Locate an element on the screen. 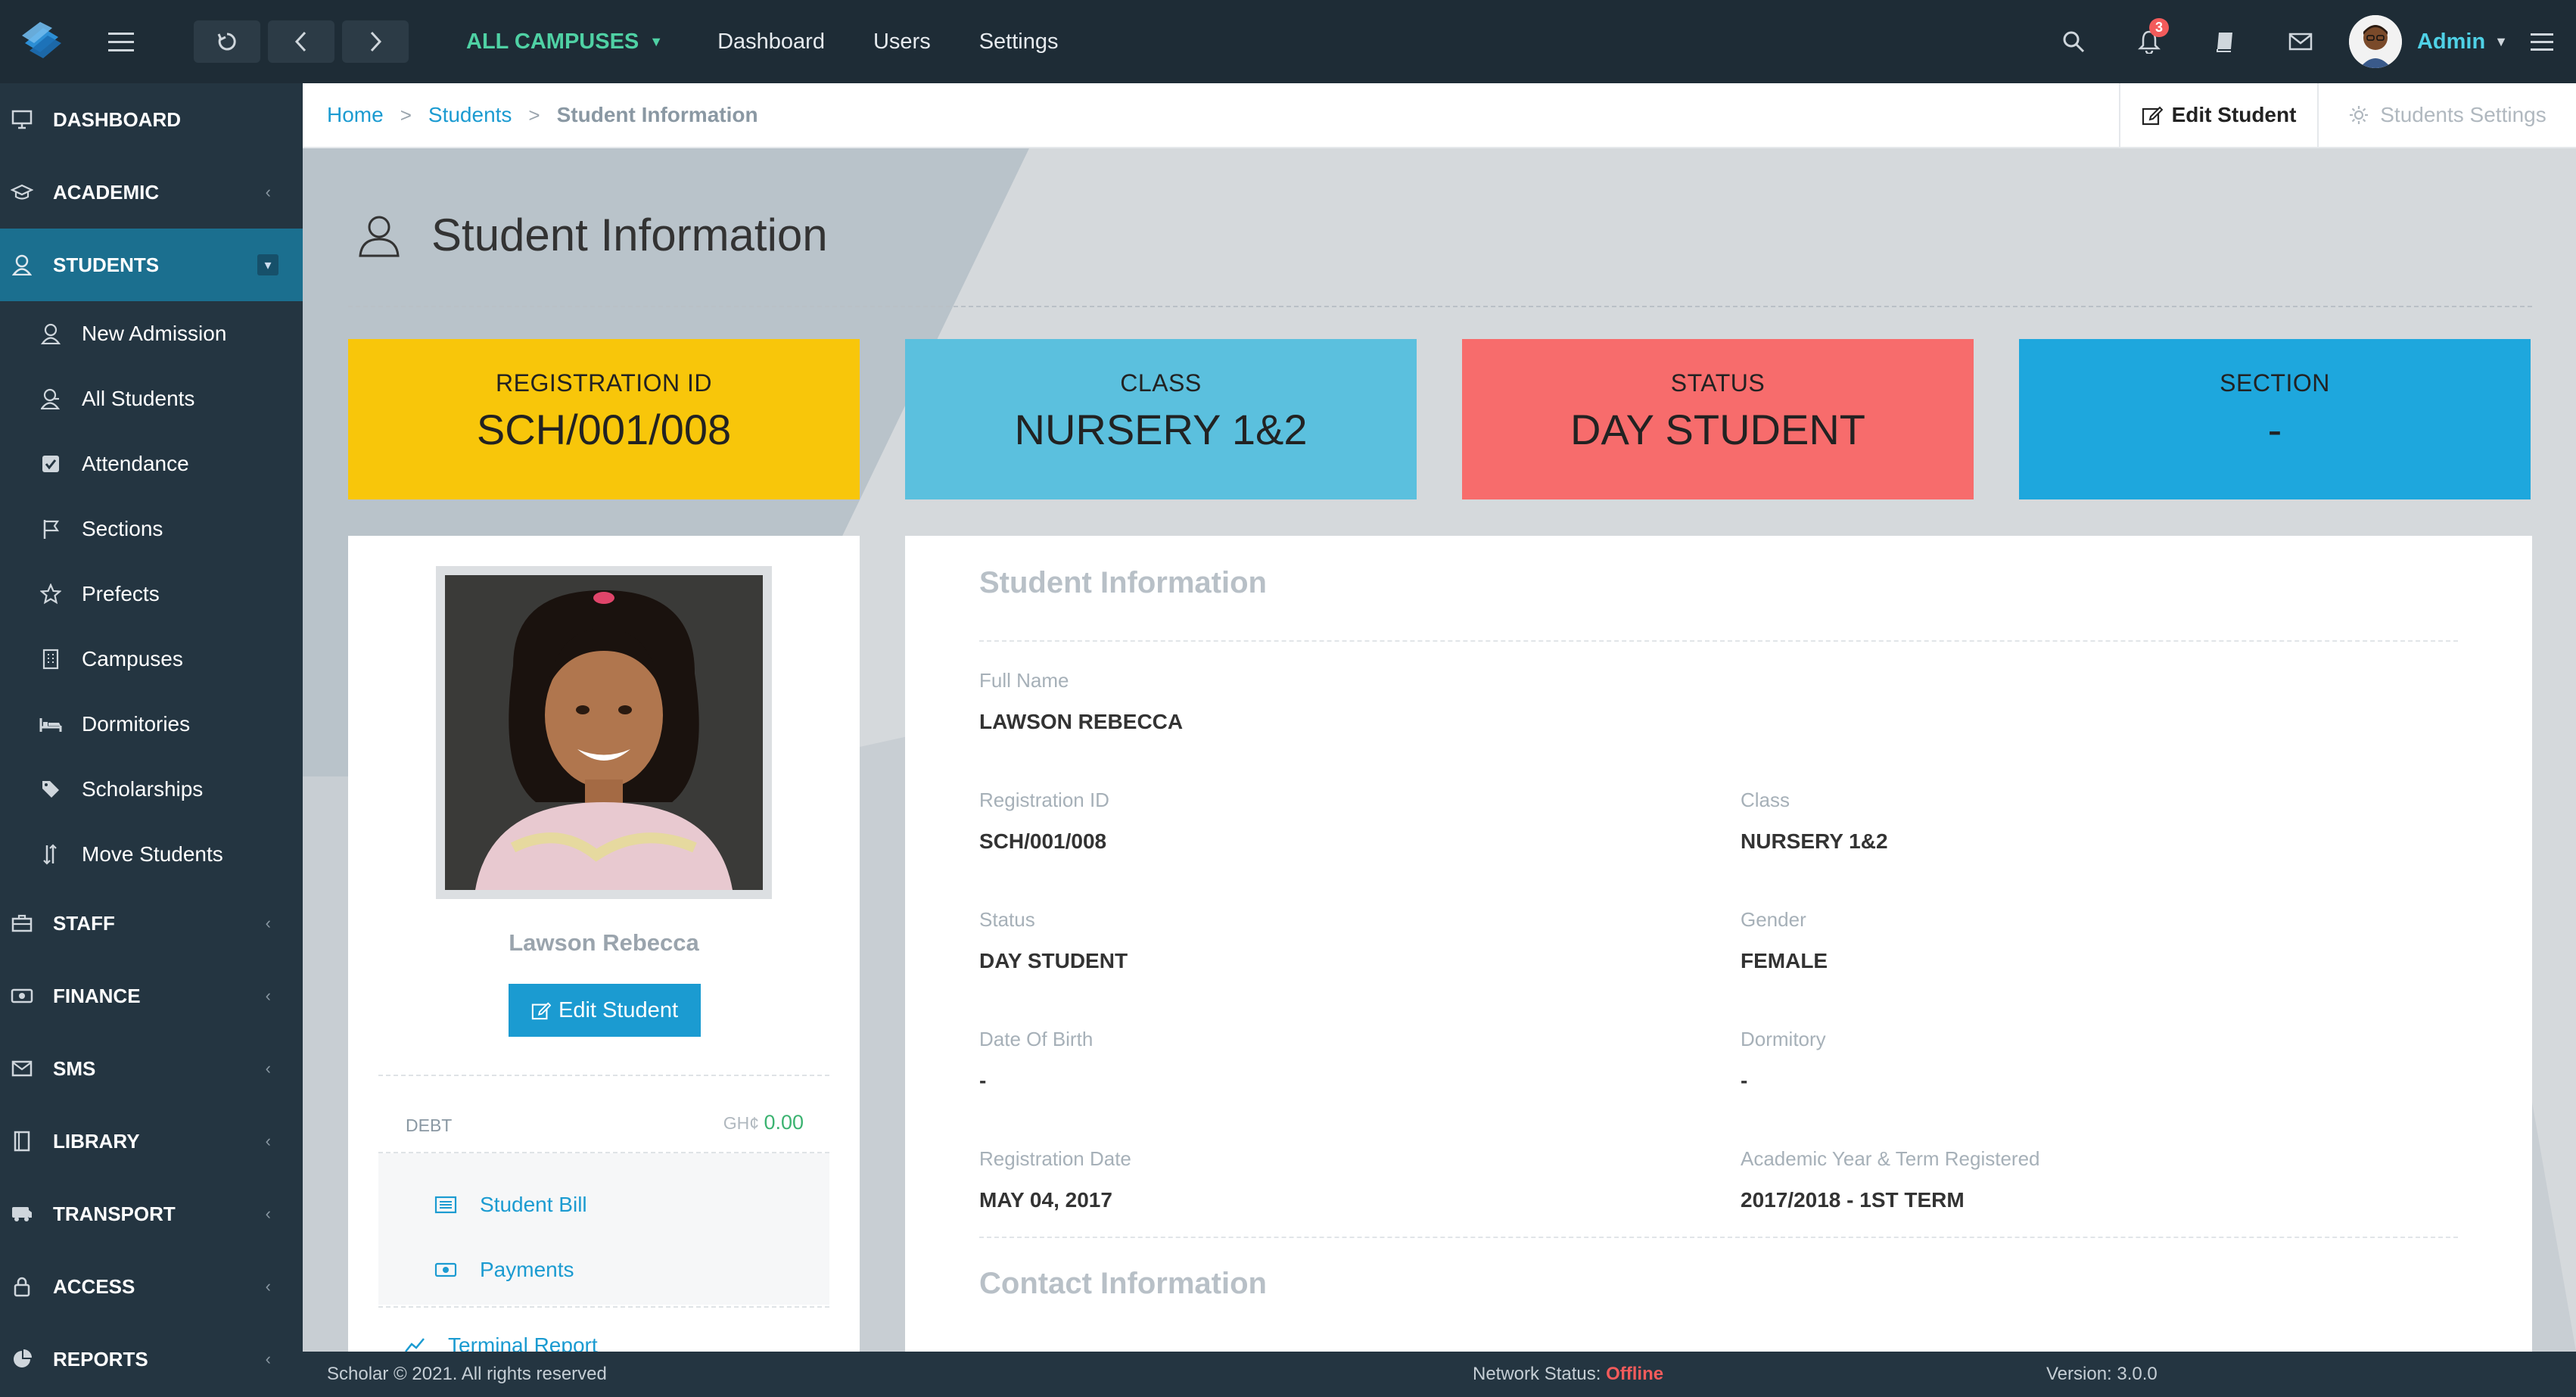 The image size is (2576, 1397). sidebar-item-finance: FINANCE ‹ is located at coordinates (151, 996).